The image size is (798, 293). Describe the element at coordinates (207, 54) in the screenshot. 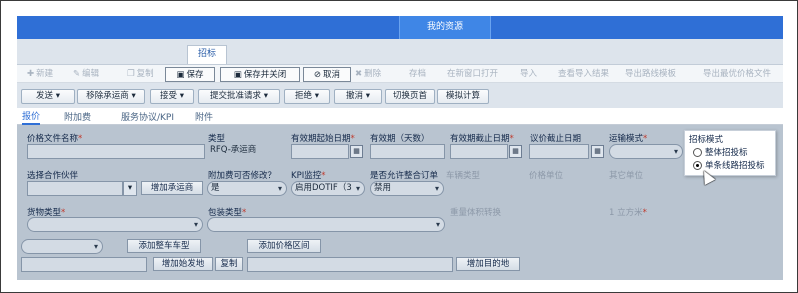

I see `tab-tender: 招标` at that location.